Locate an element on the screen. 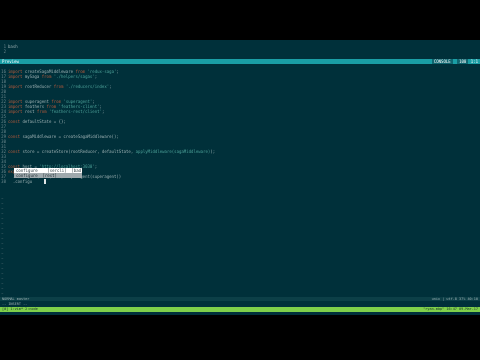 Image resolution: width=480 pixels, height=360 pixels. pre-line: 2 is located at coordinates (240, 51).